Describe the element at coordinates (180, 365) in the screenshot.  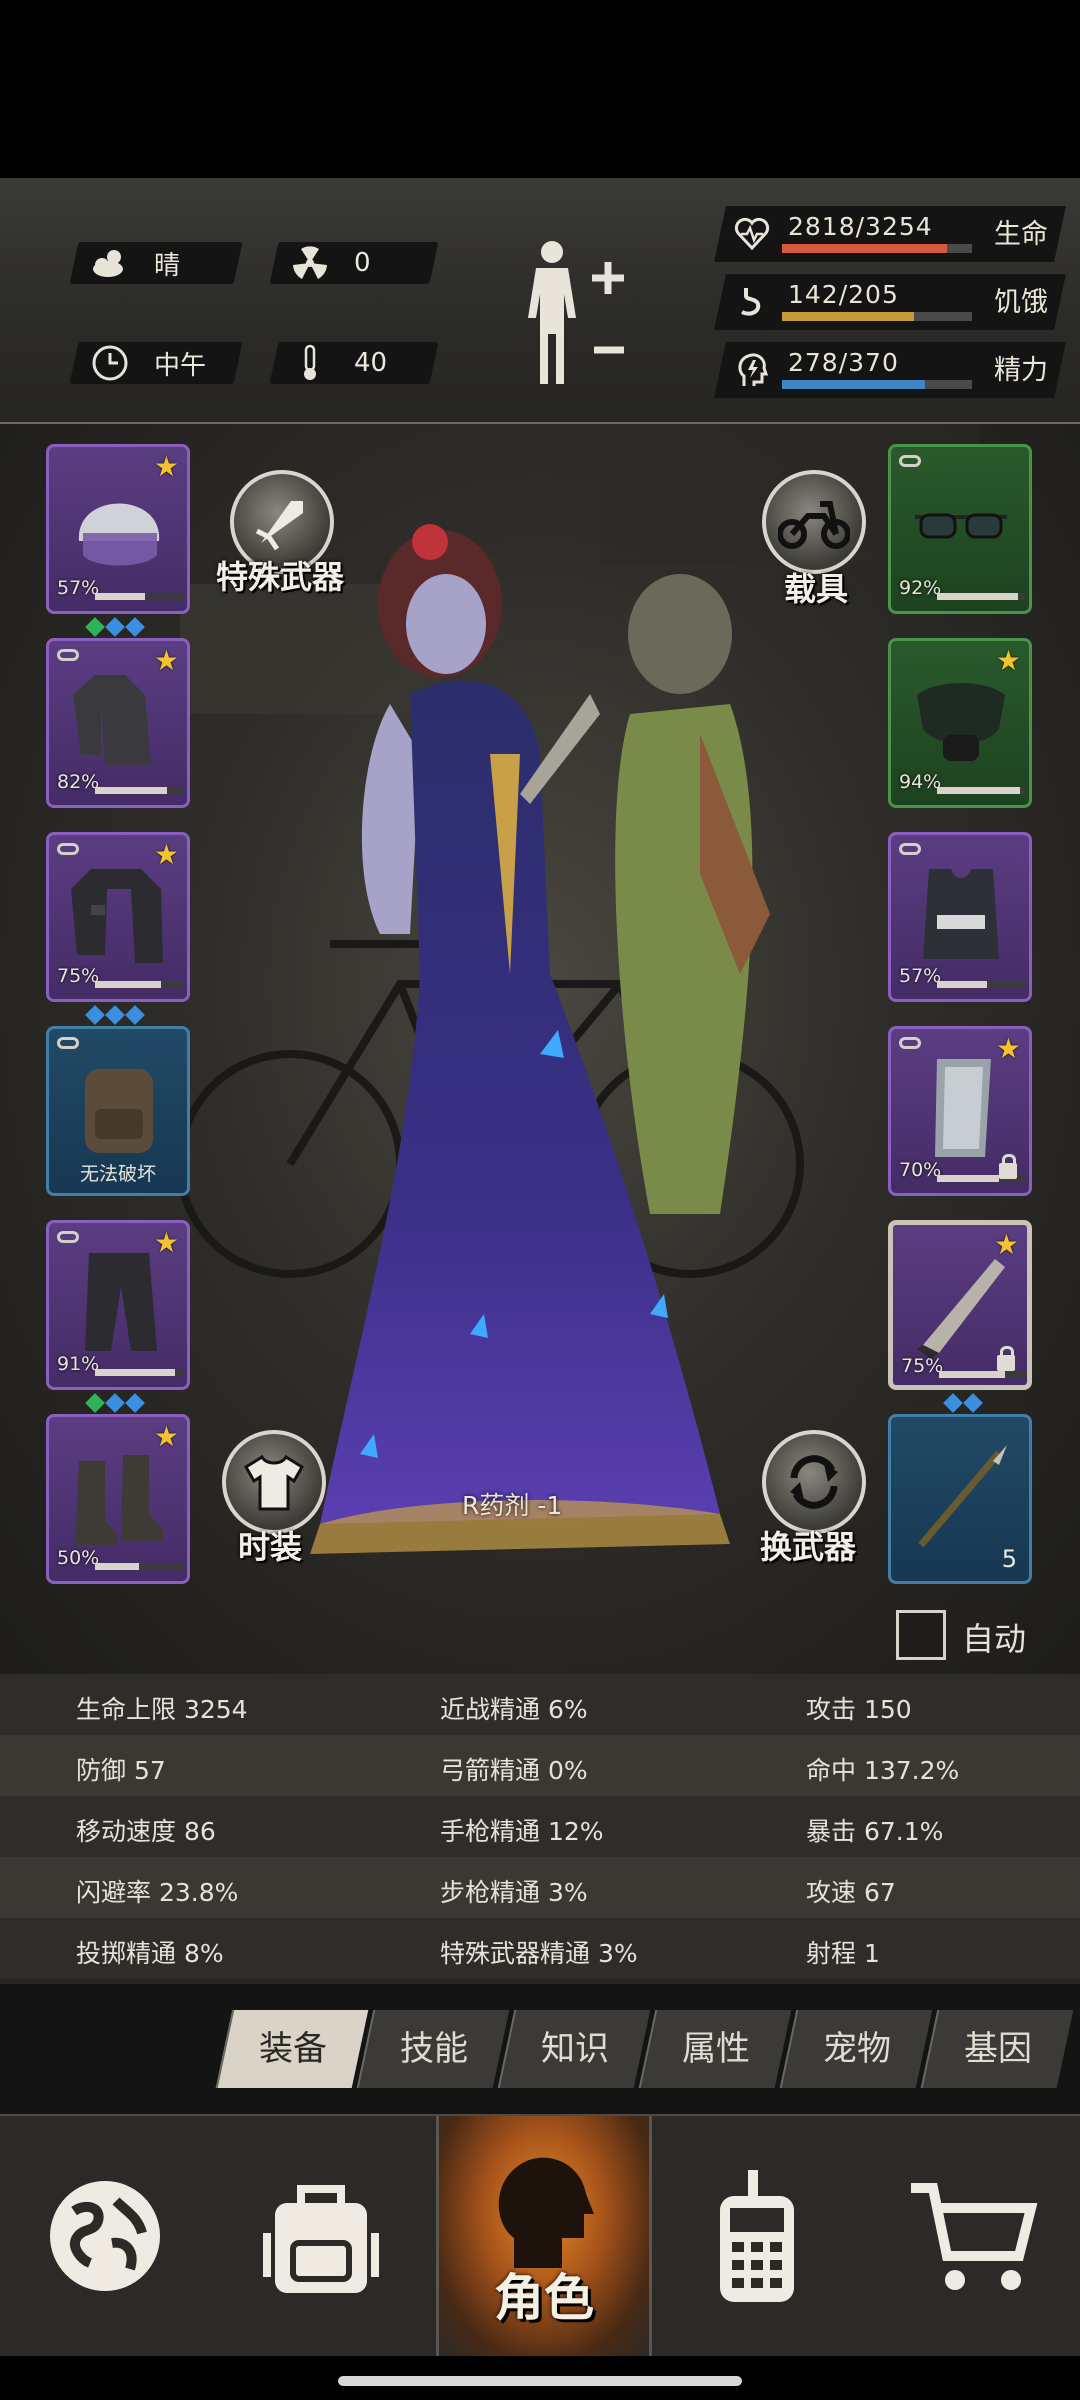
I see `time-label: 中午` at that location.